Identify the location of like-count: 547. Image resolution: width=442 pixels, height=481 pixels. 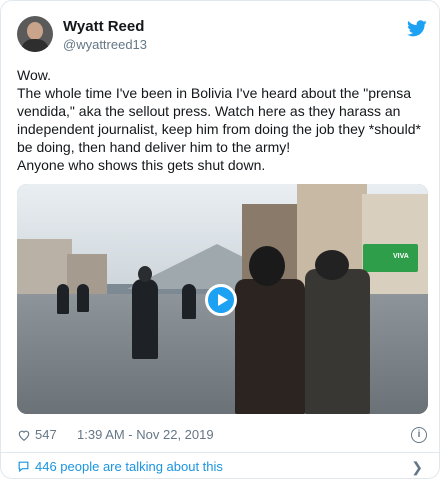
(46, 434).